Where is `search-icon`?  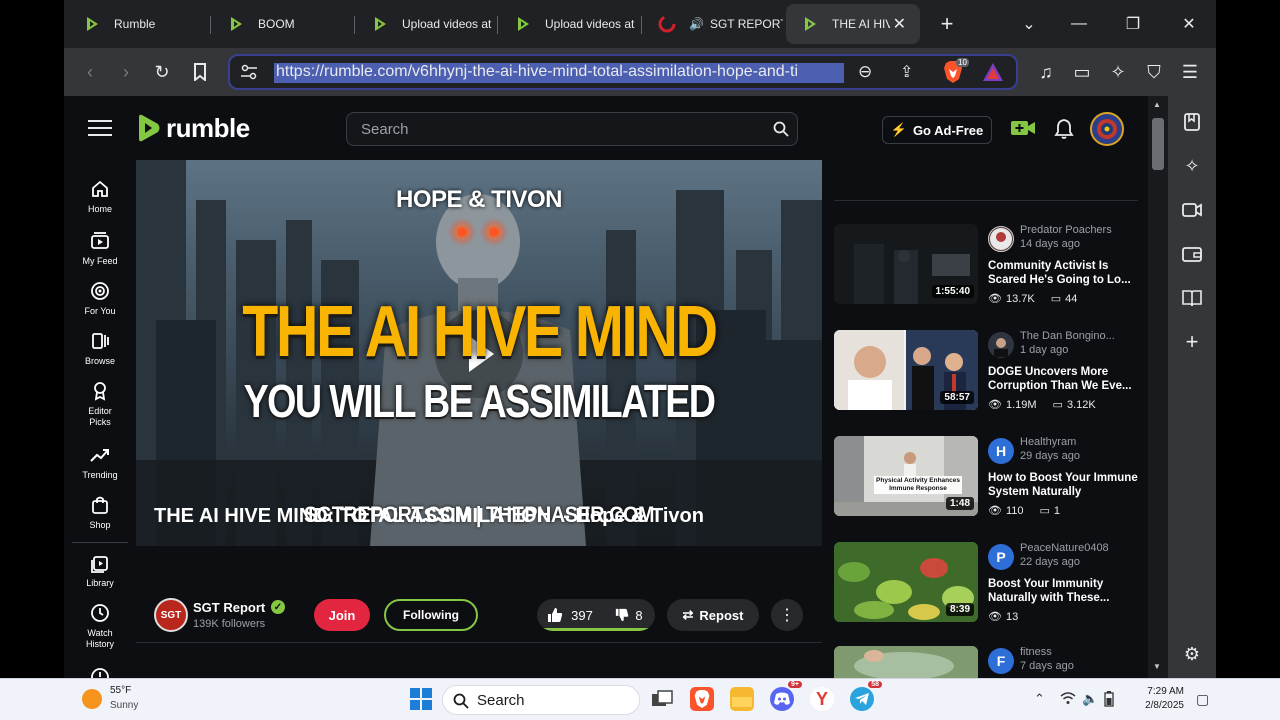
search-icon is located at coordinates (781, 129).